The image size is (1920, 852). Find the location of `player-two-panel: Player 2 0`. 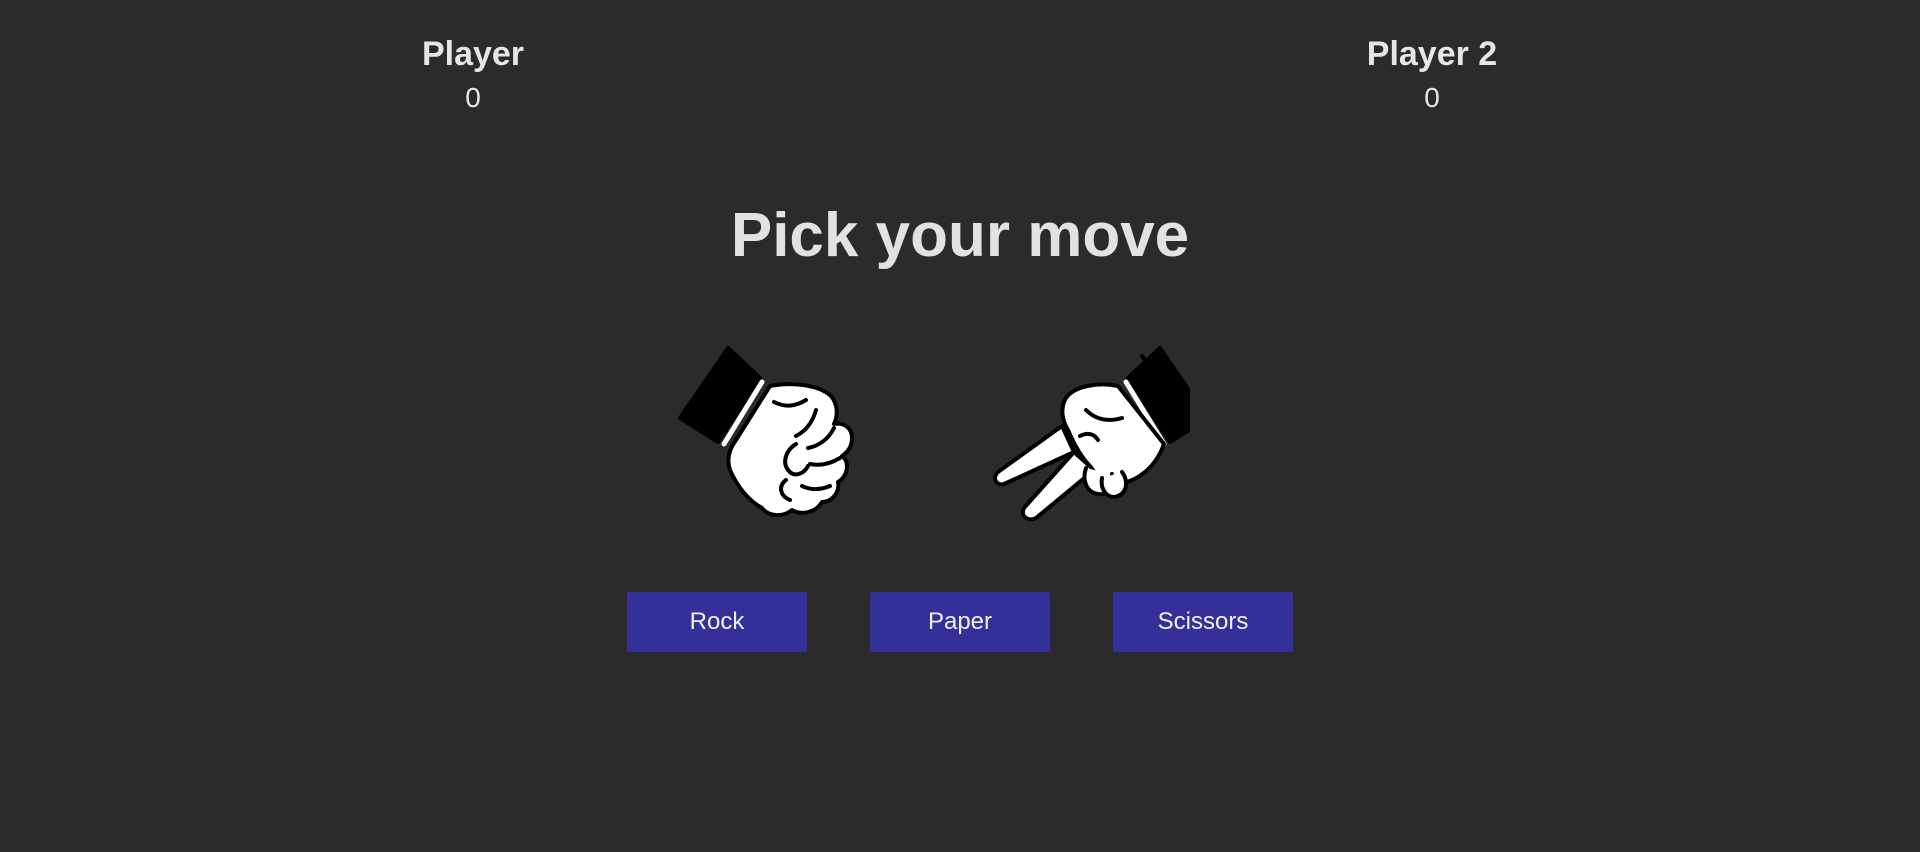

player-two-panel: Player 2 0 is located at coordinates (1432, 74).